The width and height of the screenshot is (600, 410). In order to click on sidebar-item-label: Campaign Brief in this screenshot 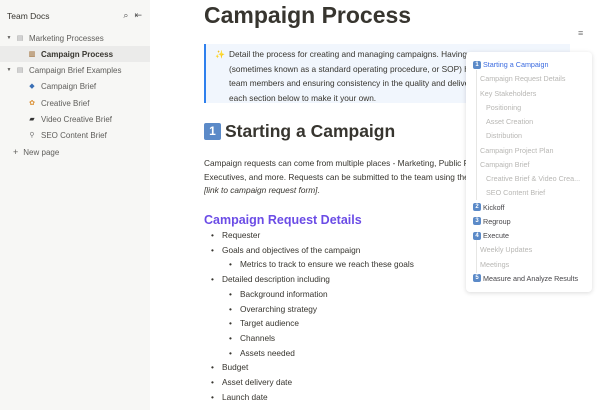, I will do `click(69, 86)`.